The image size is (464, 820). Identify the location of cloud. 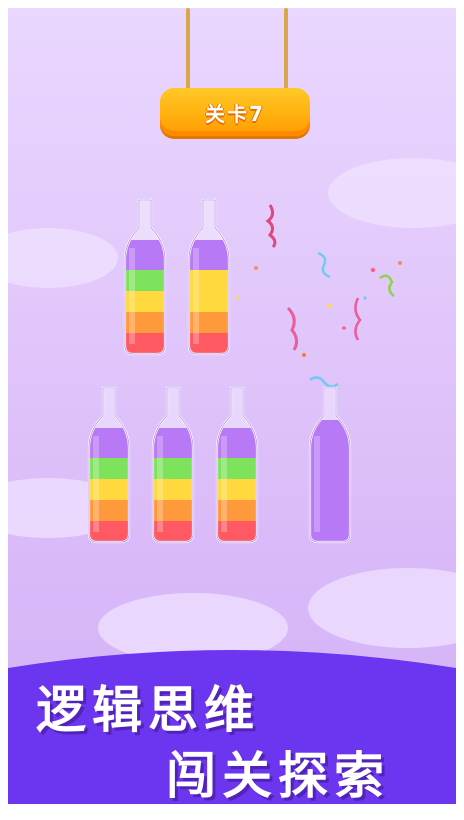
(382, 608).